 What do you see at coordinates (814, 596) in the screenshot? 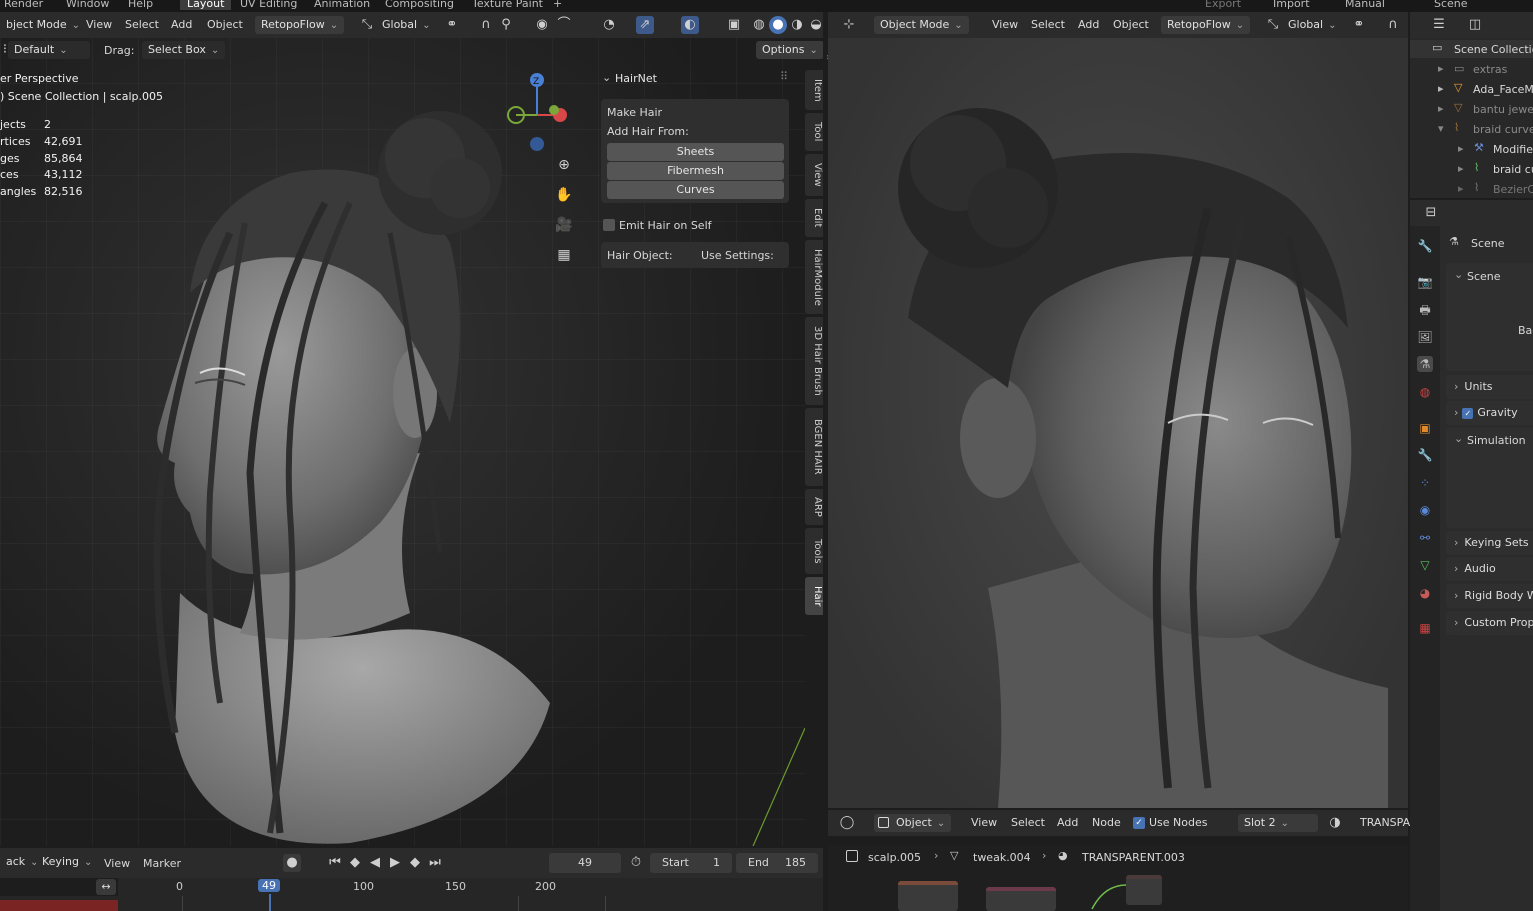
I see `sidebar-tab-hair: Hair` at bounding box center [814, 596].